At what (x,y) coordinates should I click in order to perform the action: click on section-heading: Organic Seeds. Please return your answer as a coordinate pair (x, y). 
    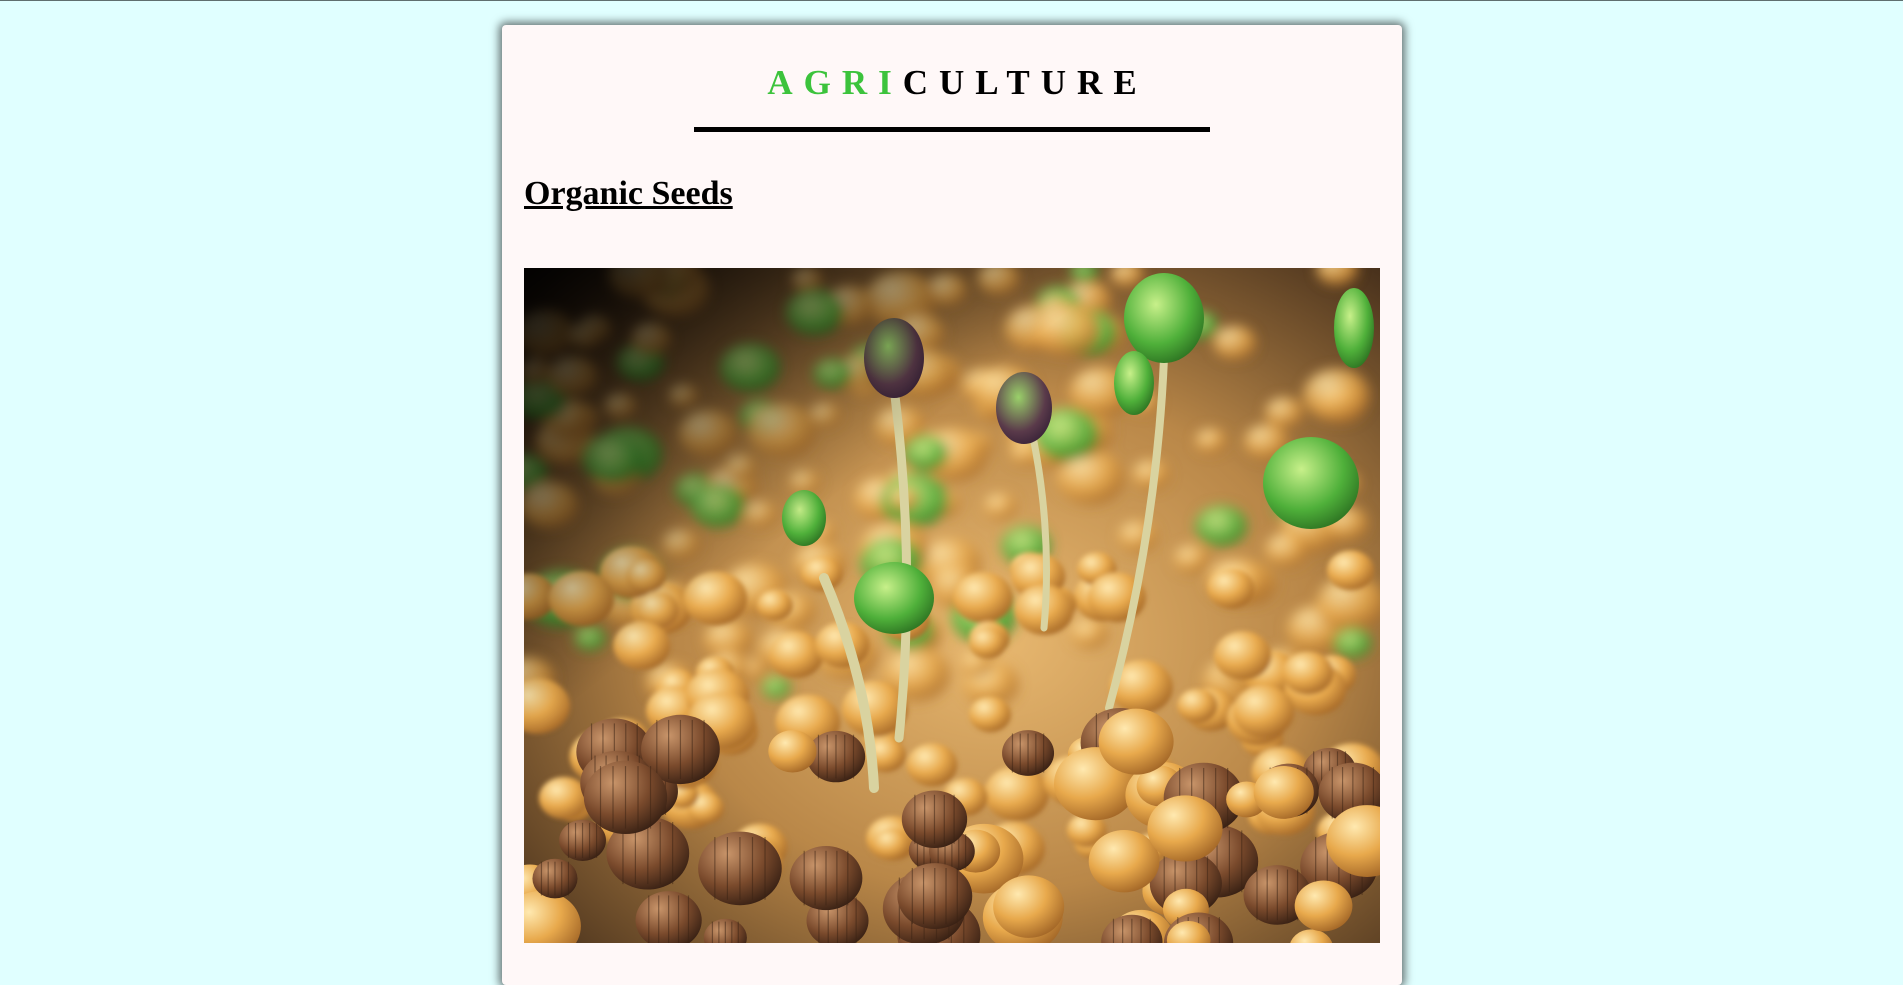
    Looking at the image, I should click on (628, 193).